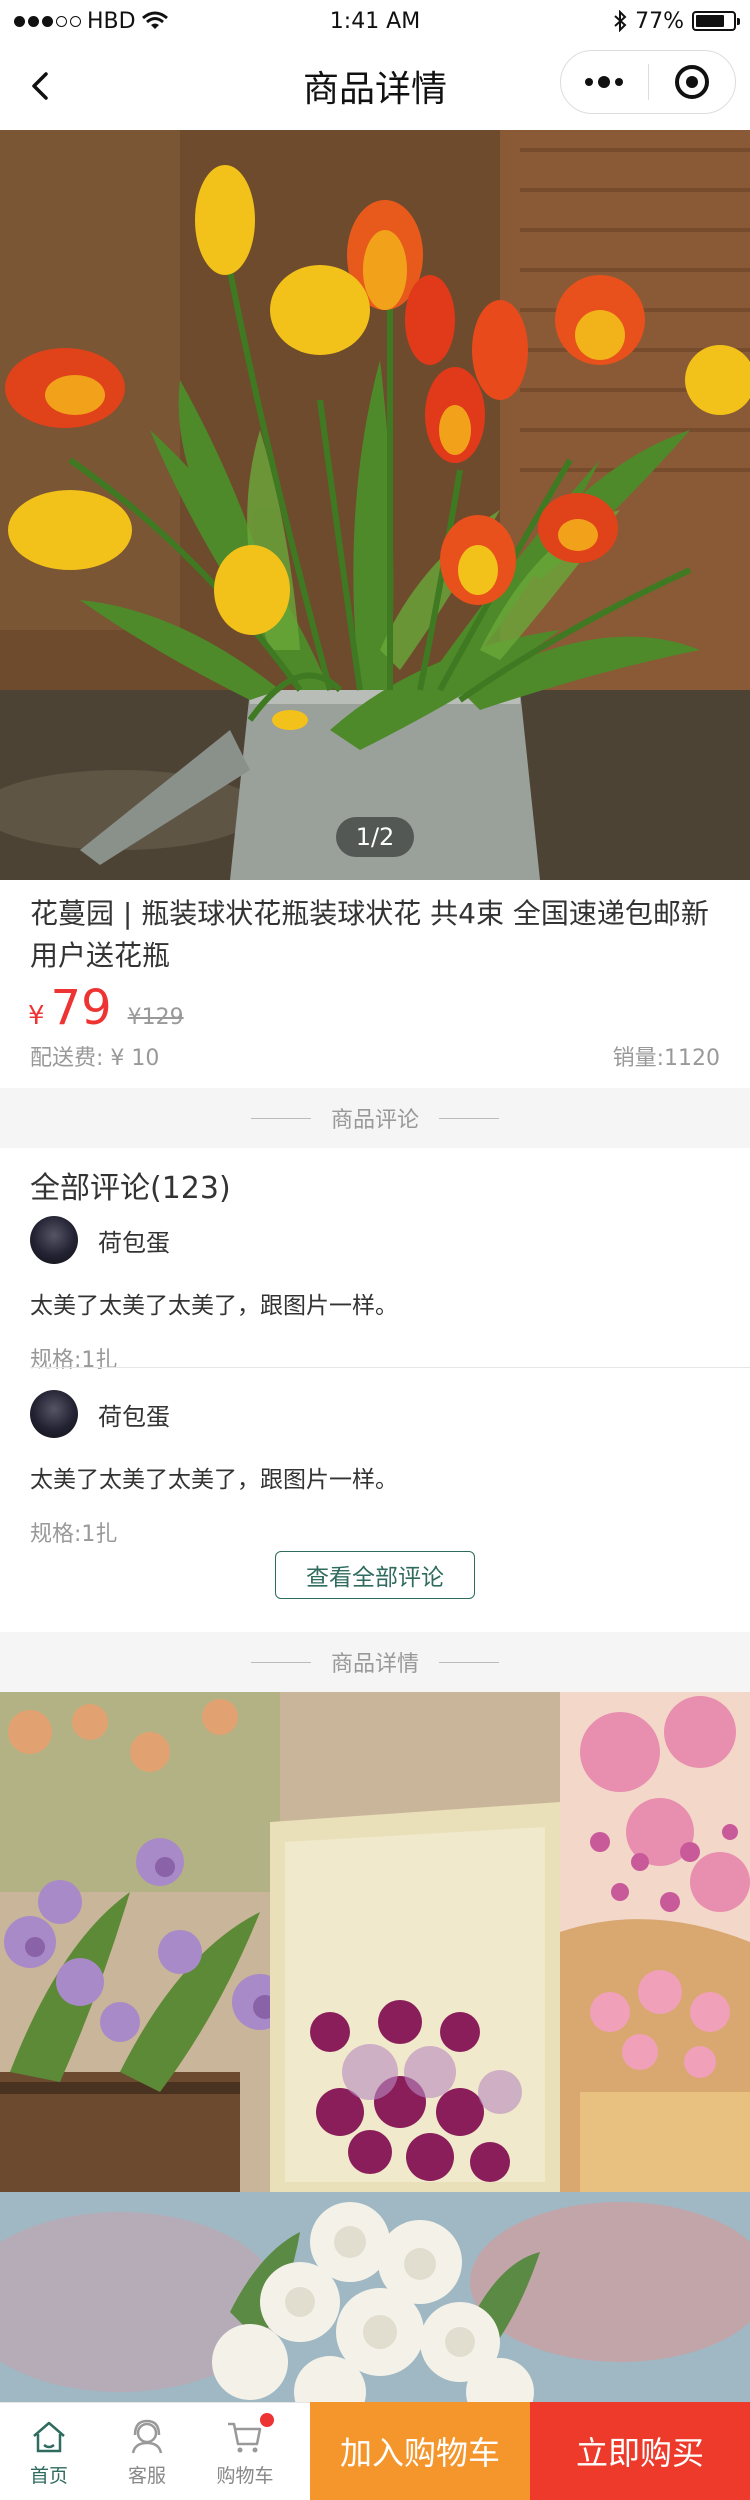 The height and width of the screenshot is (2500, 750). Describe the element at coordinates (267, 2420) in the screenshot. I see `cart-badge` at that location.